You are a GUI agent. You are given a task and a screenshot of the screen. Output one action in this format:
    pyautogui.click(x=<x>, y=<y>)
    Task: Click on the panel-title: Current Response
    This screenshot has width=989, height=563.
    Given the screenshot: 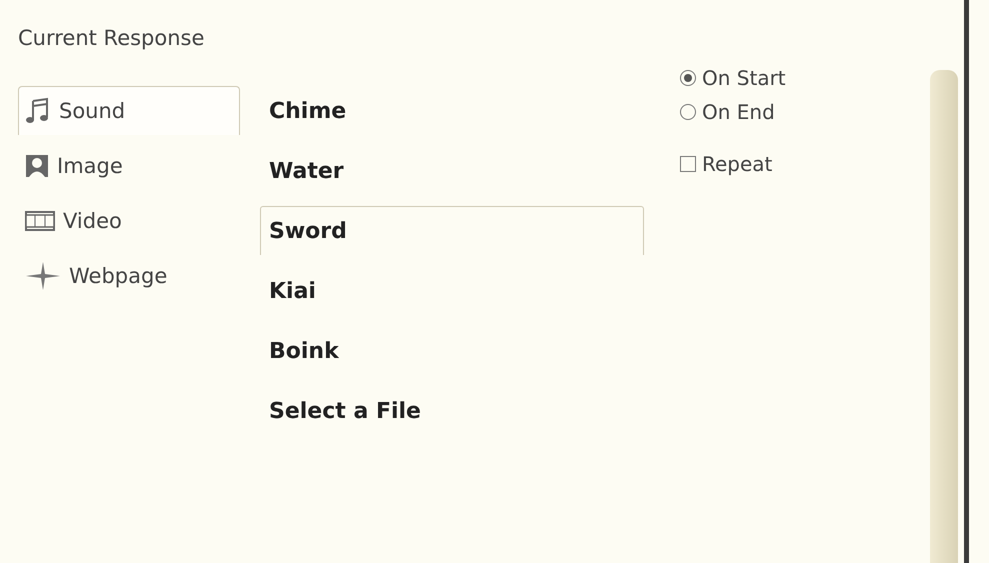 What is the action you would take?
    pyautogui.click(x=112, y=39)
    